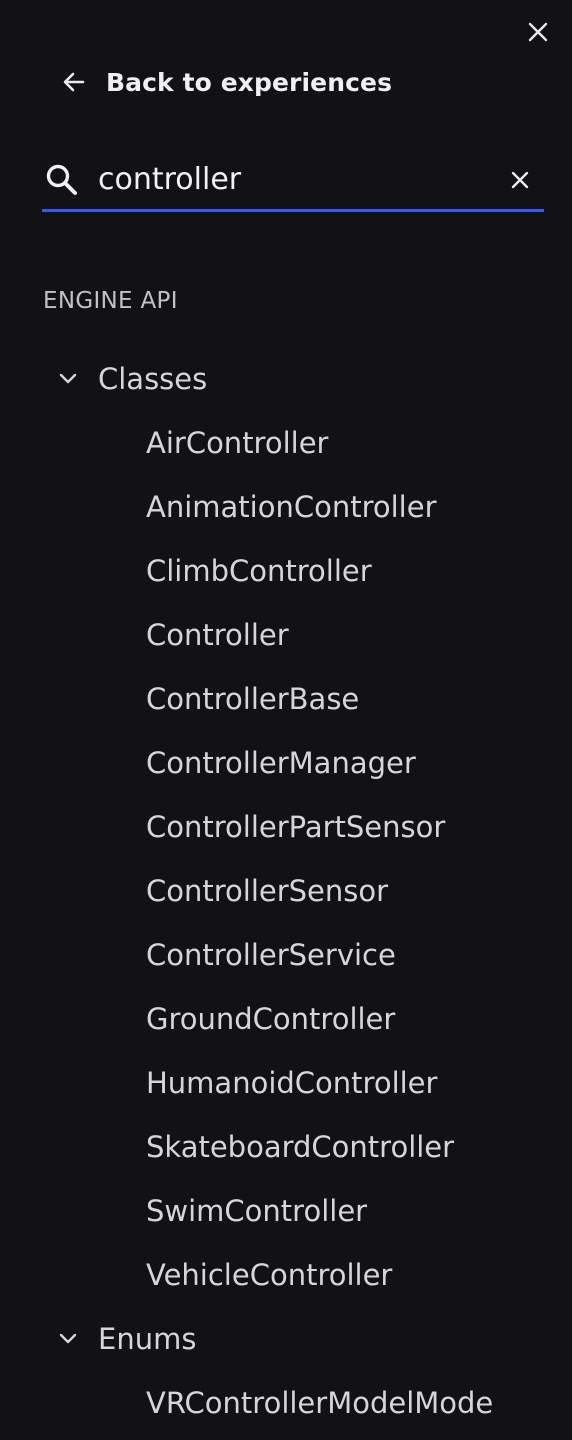 This screenshot has width=572, height=1440. I want to click on tree-item: ControllerPartSensor, so click(286, 827).